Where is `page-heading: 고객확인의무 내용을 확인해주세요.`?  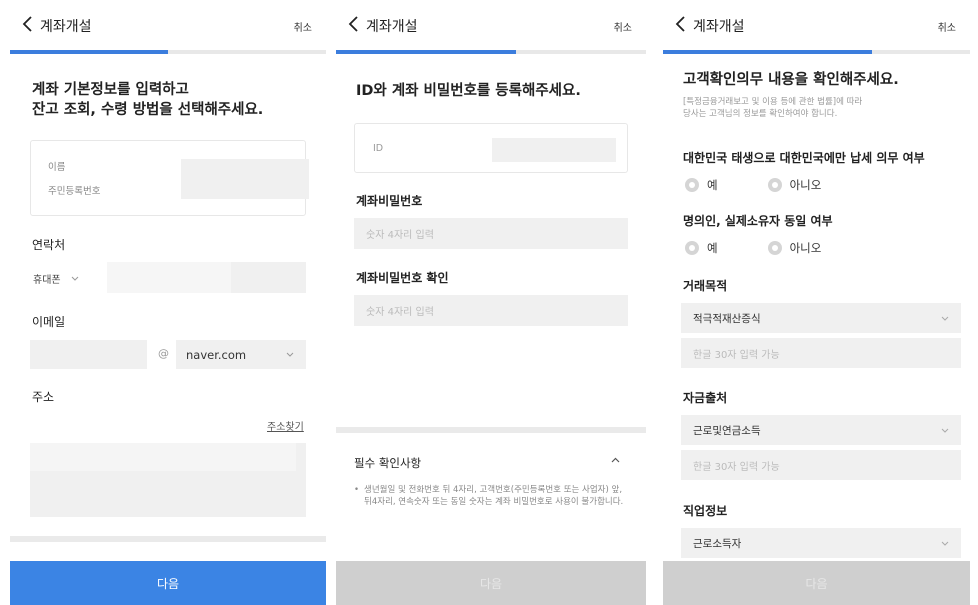
page-heading: 고객확인의무 내용을 확인해주세요. is located at coordinates (791, 80).